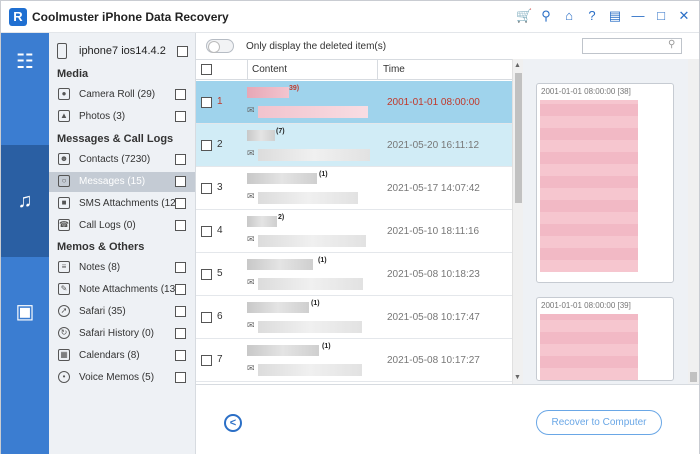  What do you see at coordinates (64, 203) in the screenshot?
I see `attachment-icon: ■` at bounding box center [64, 203].